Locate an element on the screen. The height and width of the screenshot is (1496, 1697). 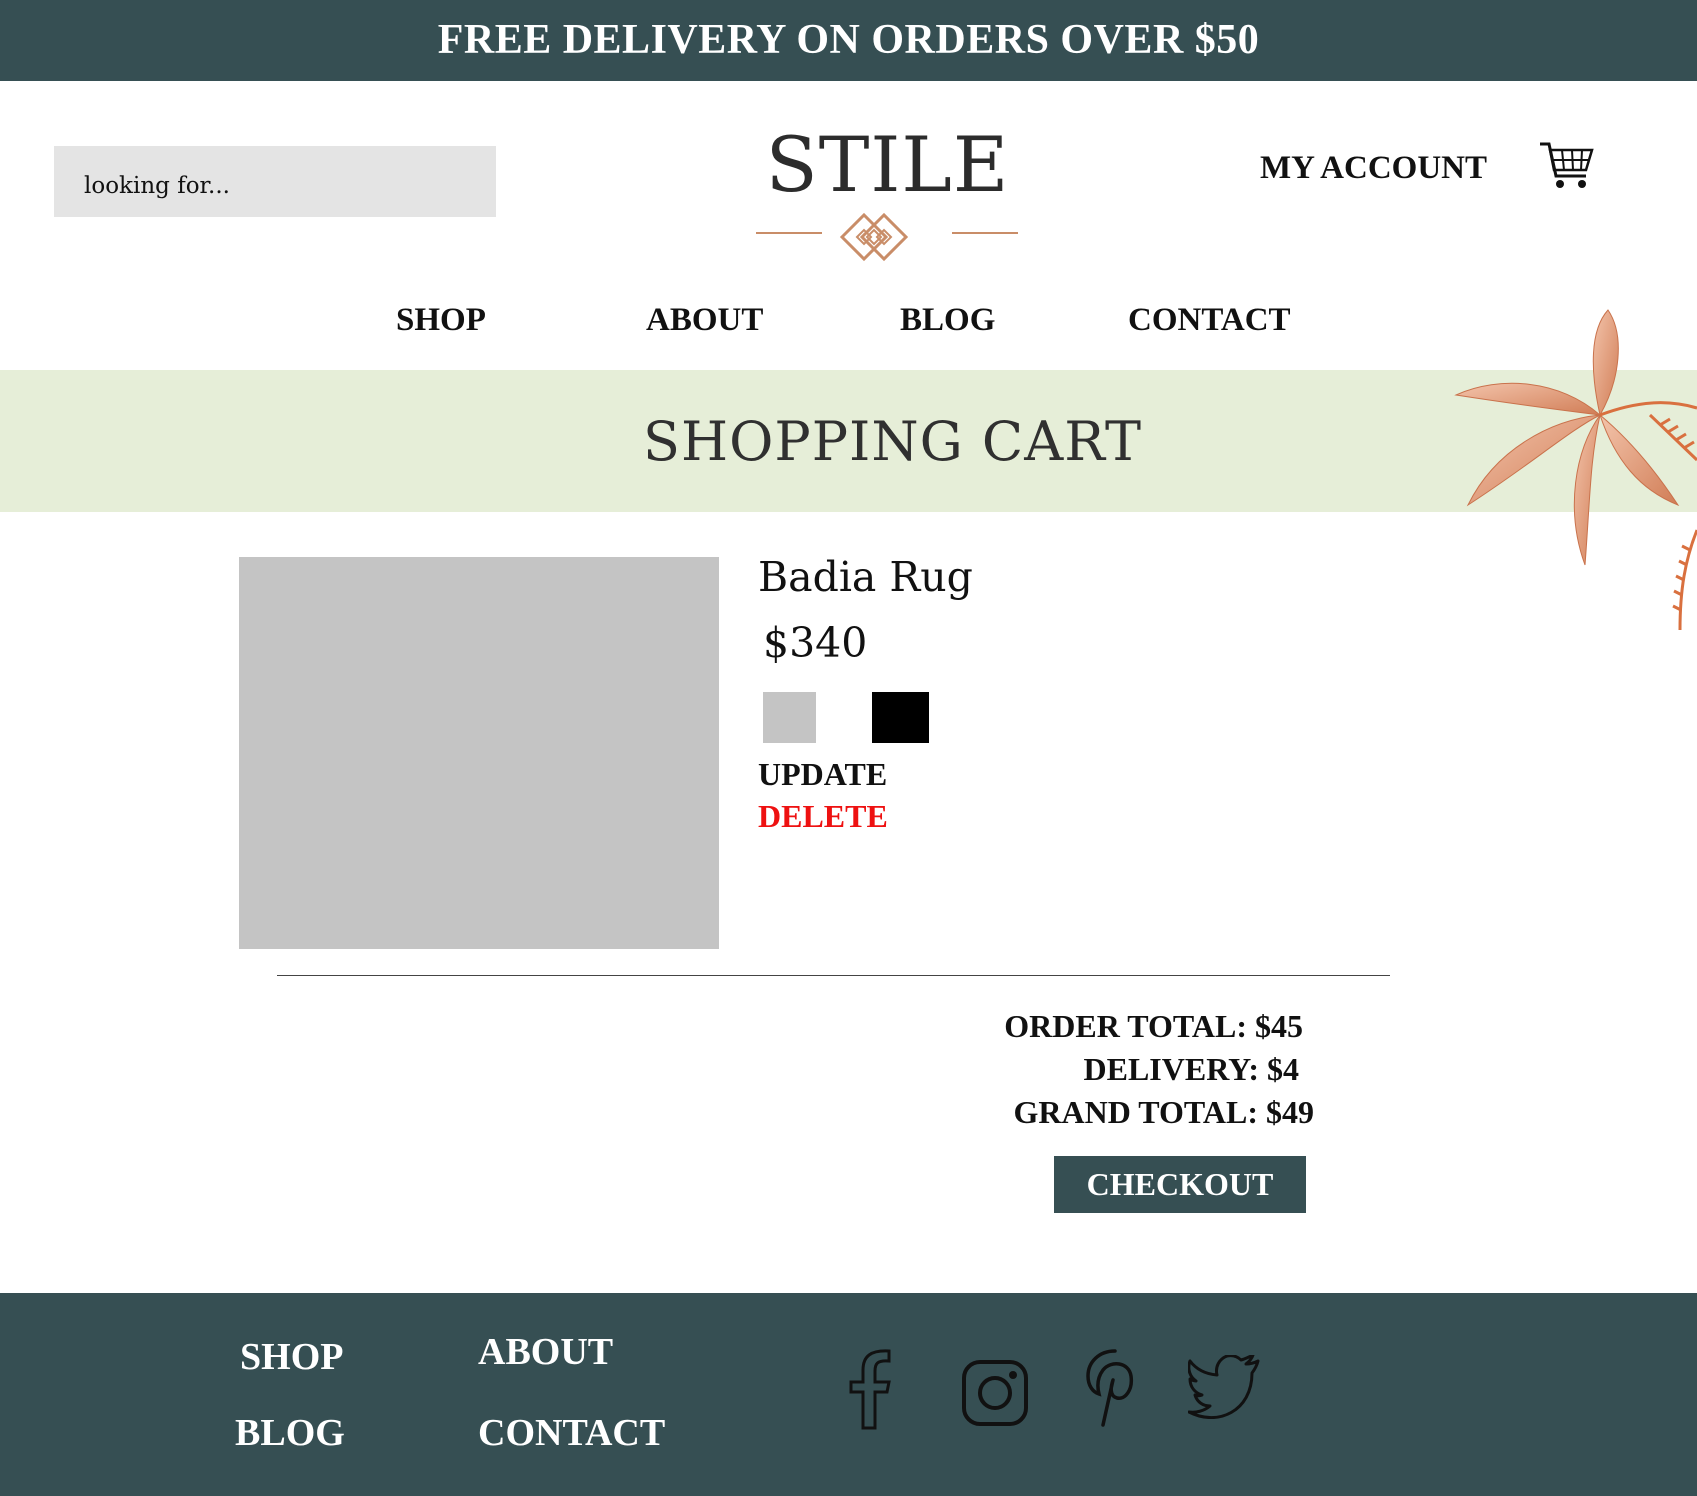
product-name: Badia Rug is located at coordinates (865, 577).